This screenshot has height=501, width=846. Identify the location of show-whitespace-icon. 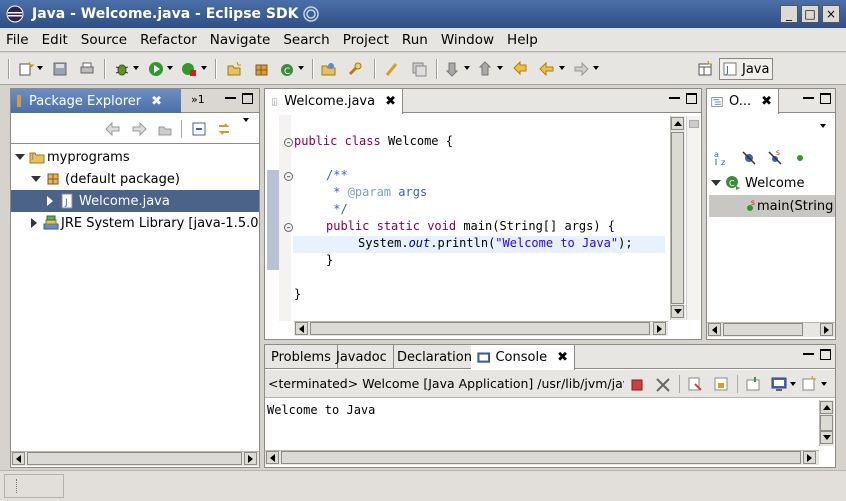
(419, 69).